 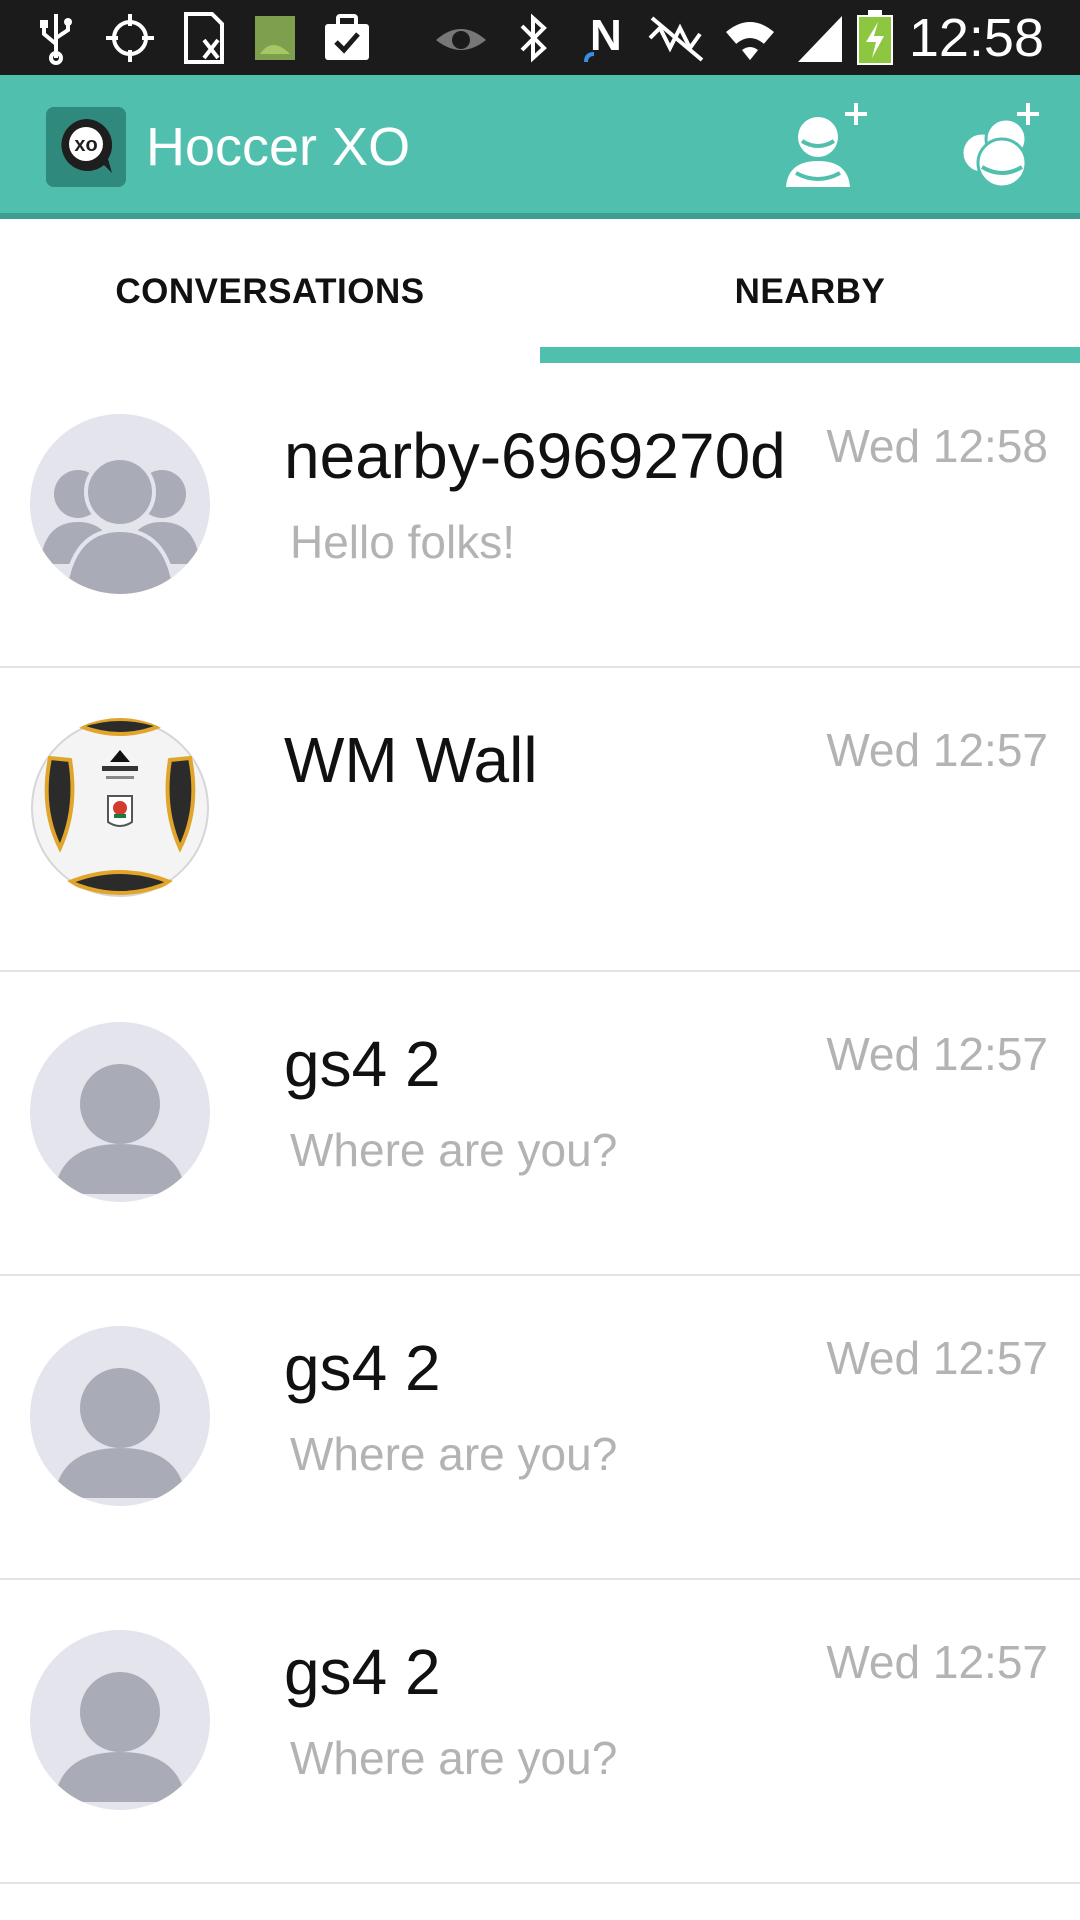 I want to click on usb-icon, so click(x=56, y=39).